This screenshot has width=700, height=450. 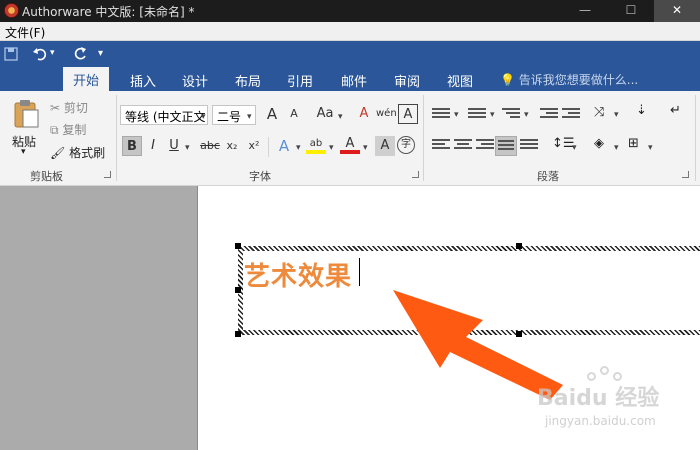 I want to click on increase-indent-icon, so click(x=571, y=115).